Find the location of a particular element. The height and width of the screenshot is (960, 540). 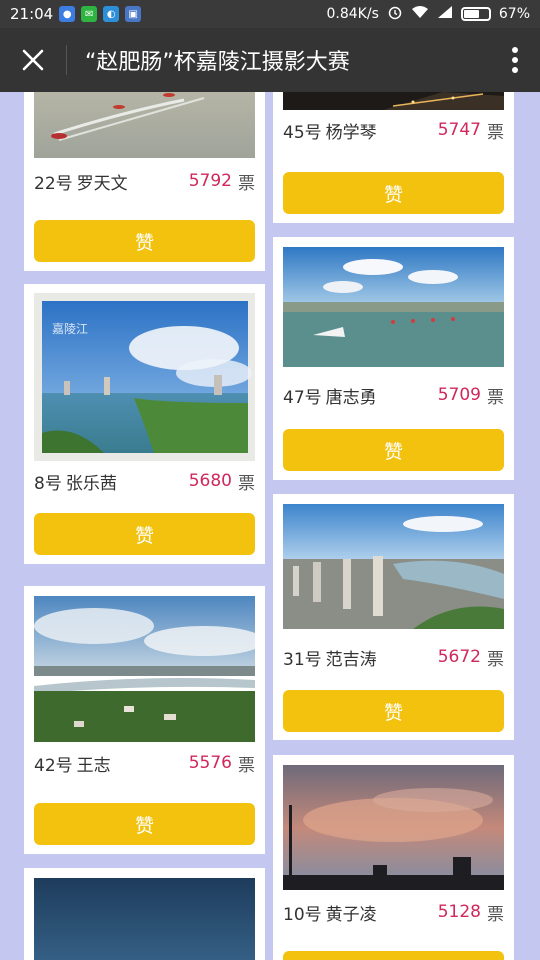

entry-card: 42号 王志 5576 票 赞 is located at coordinates (144, 720).